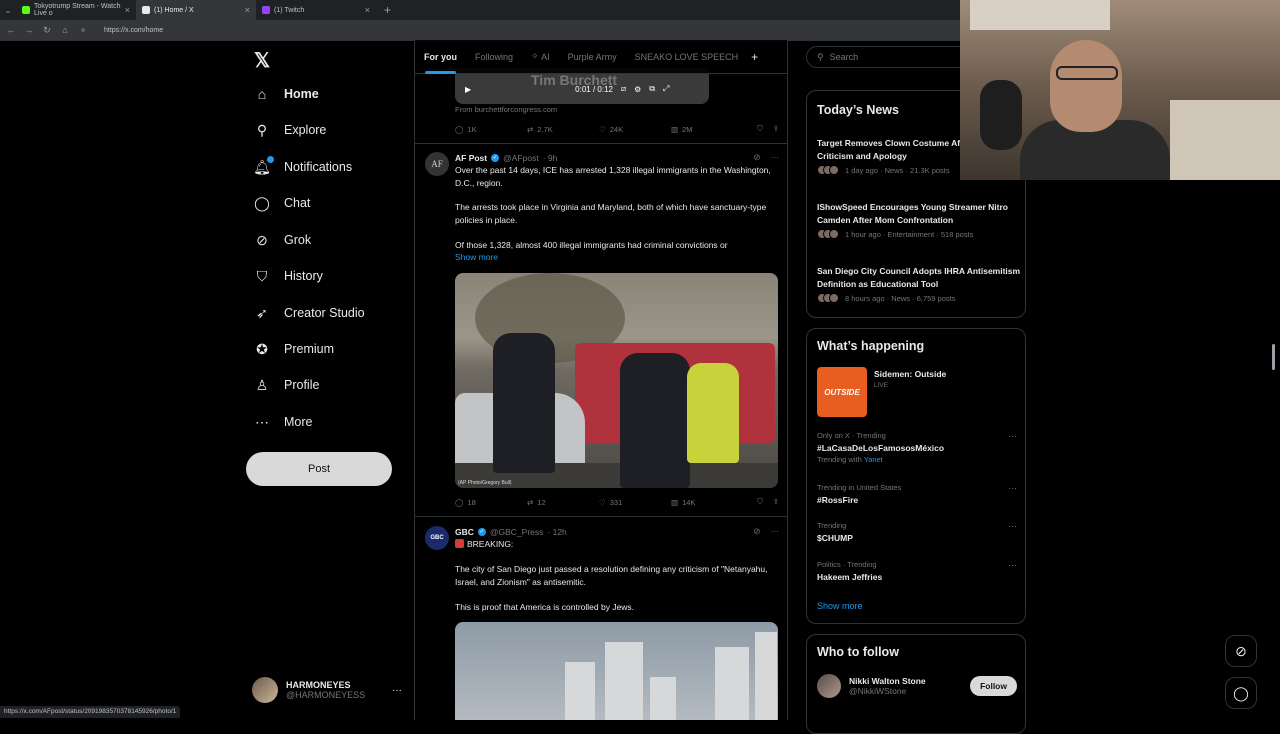 This screenshot has height=734, width=1280. Describe the element at coordinates (910, 374) in the screenshot. I see `live-title: Sidemen: Outside` at that location.